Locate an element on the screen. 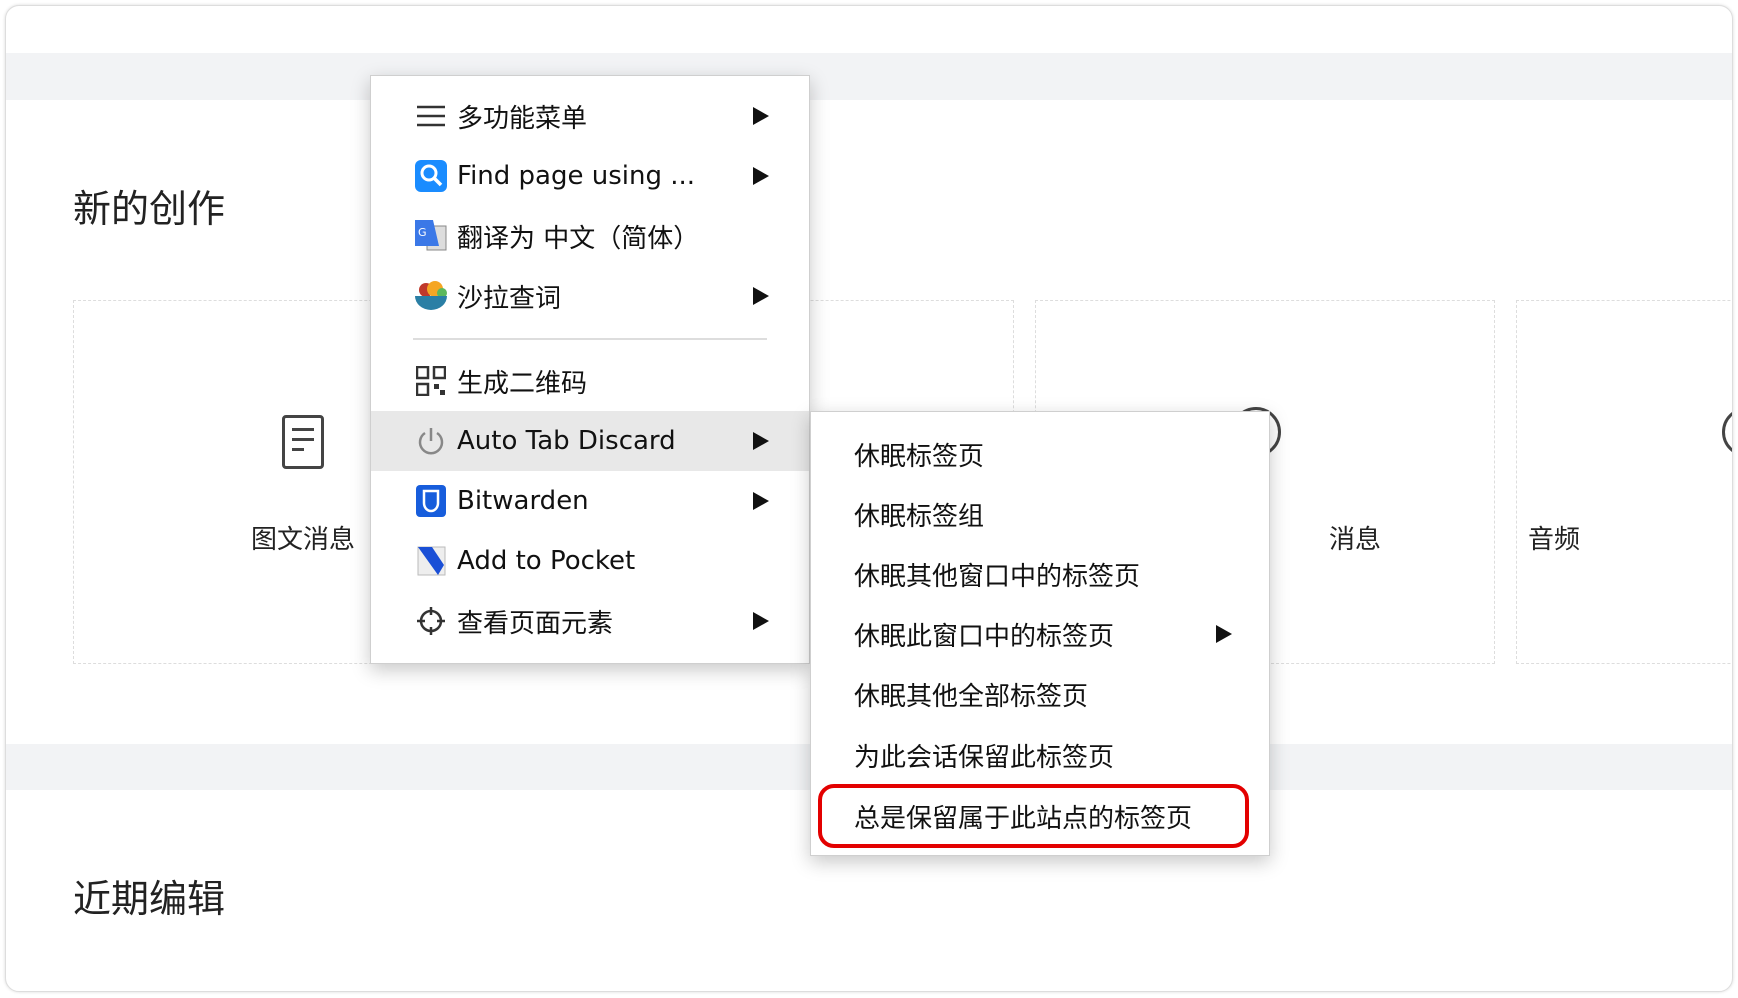  crosshair-icon is located at coordinates (431, 621).